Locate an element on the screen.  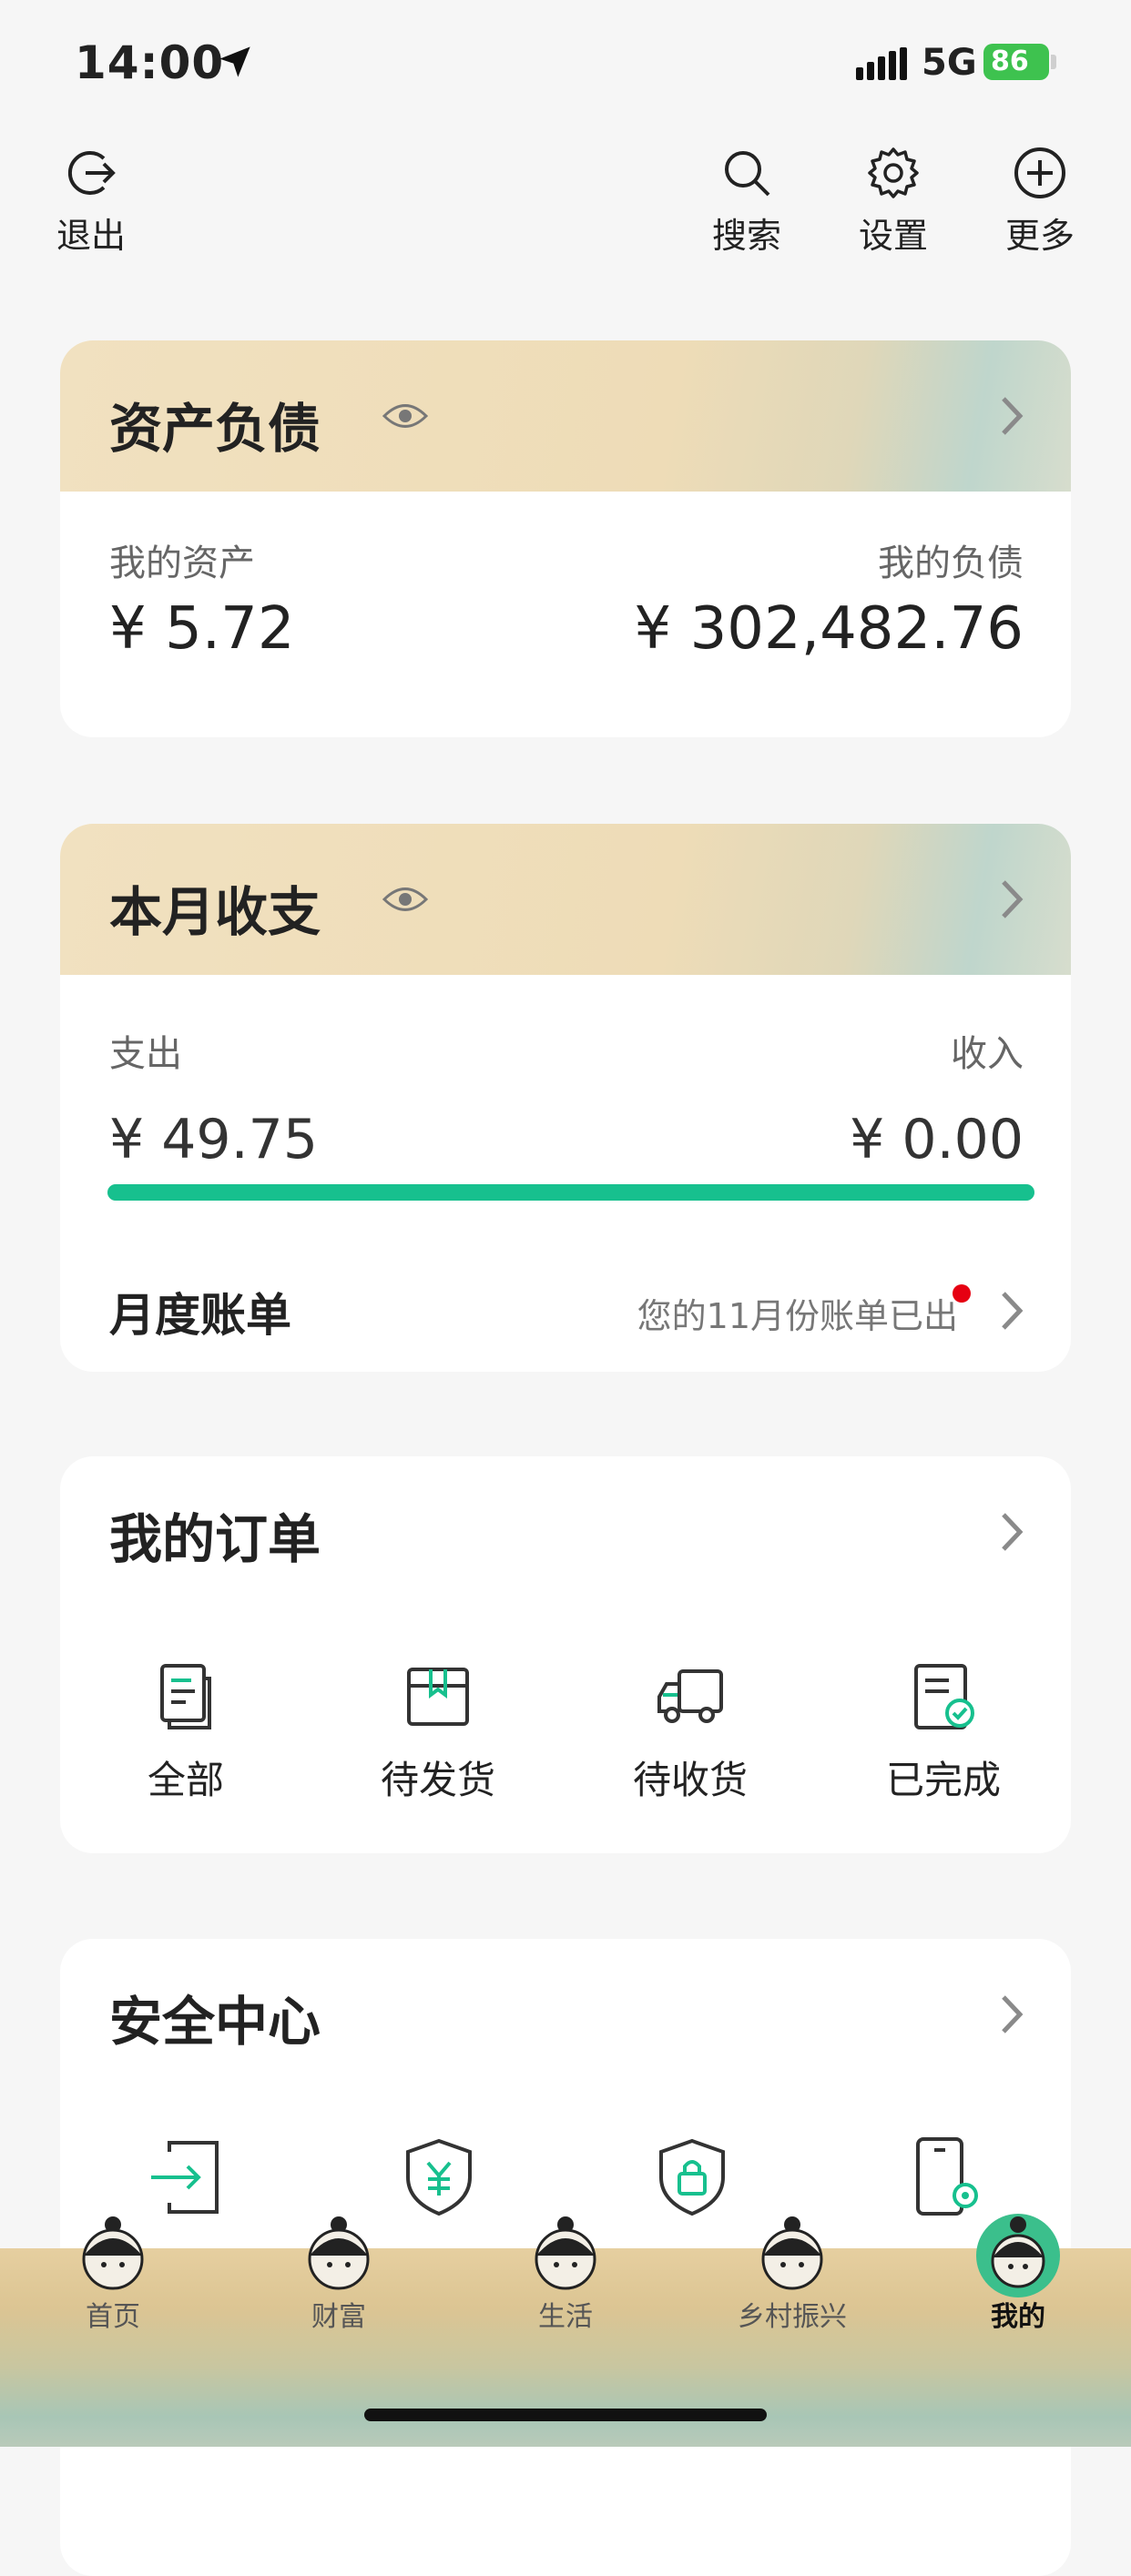
location-arrow-icon is located at coordinates (235, 62).